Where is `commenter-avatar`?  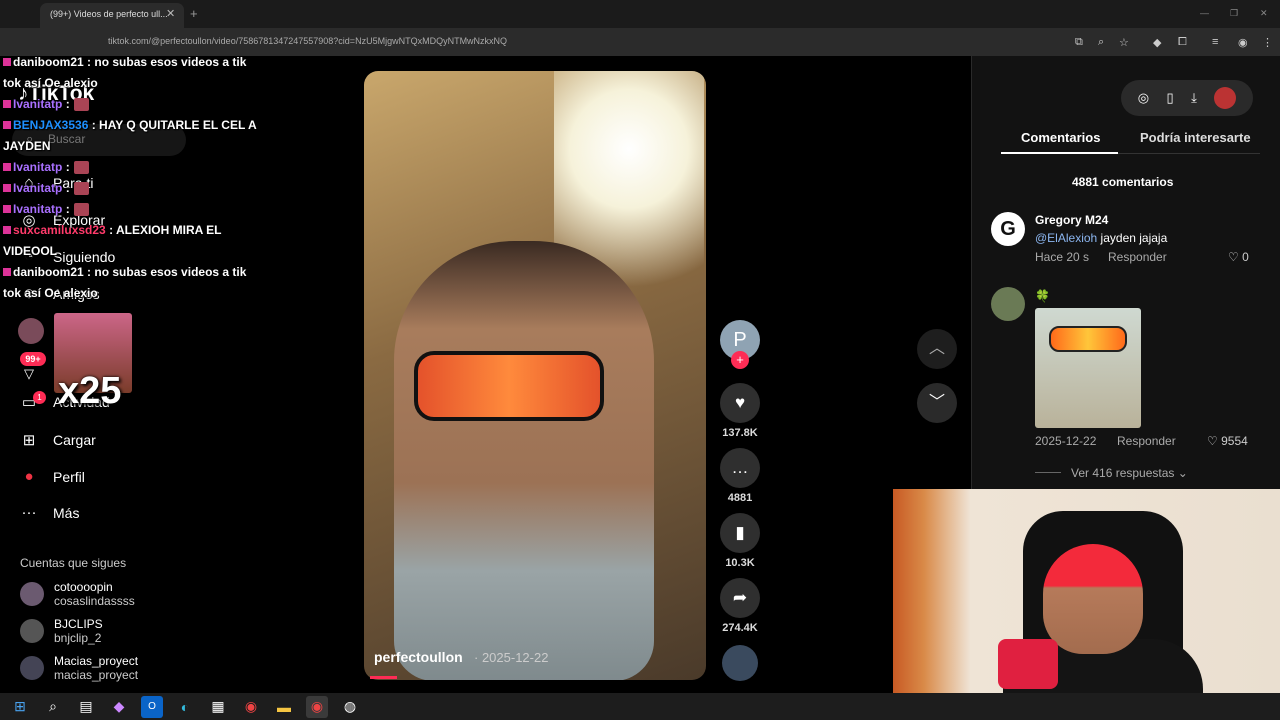 commenter-avatar is located at coordinates (1008, 304).